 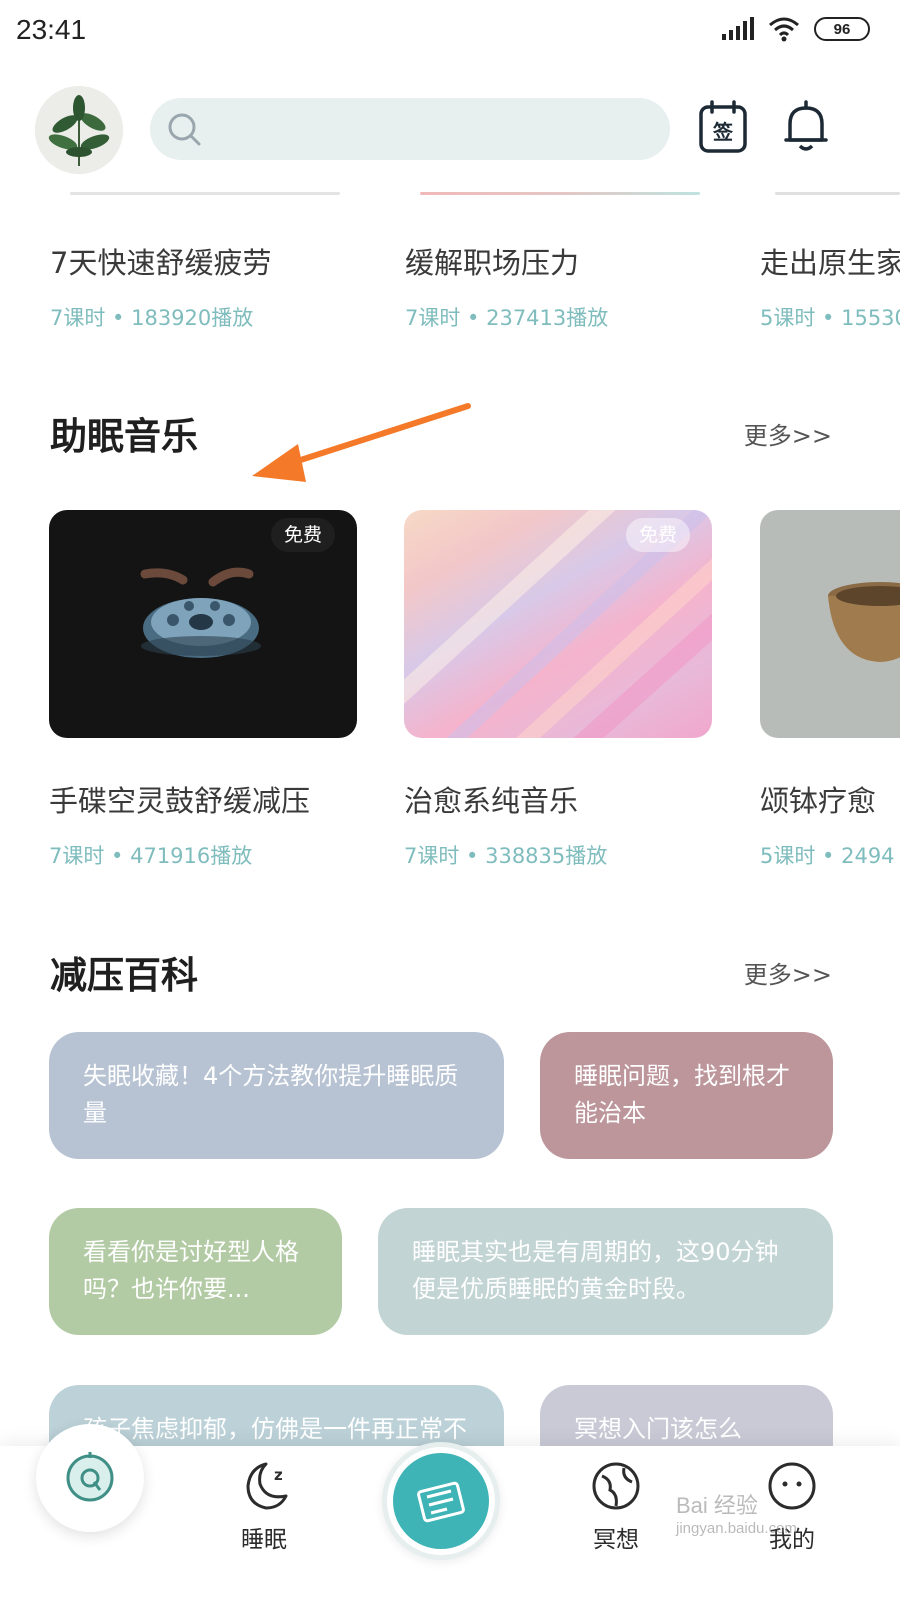 What do you see at coordinates (410, 129) in the screenshot?
I see `search-input` at bounding box center [410, 129].